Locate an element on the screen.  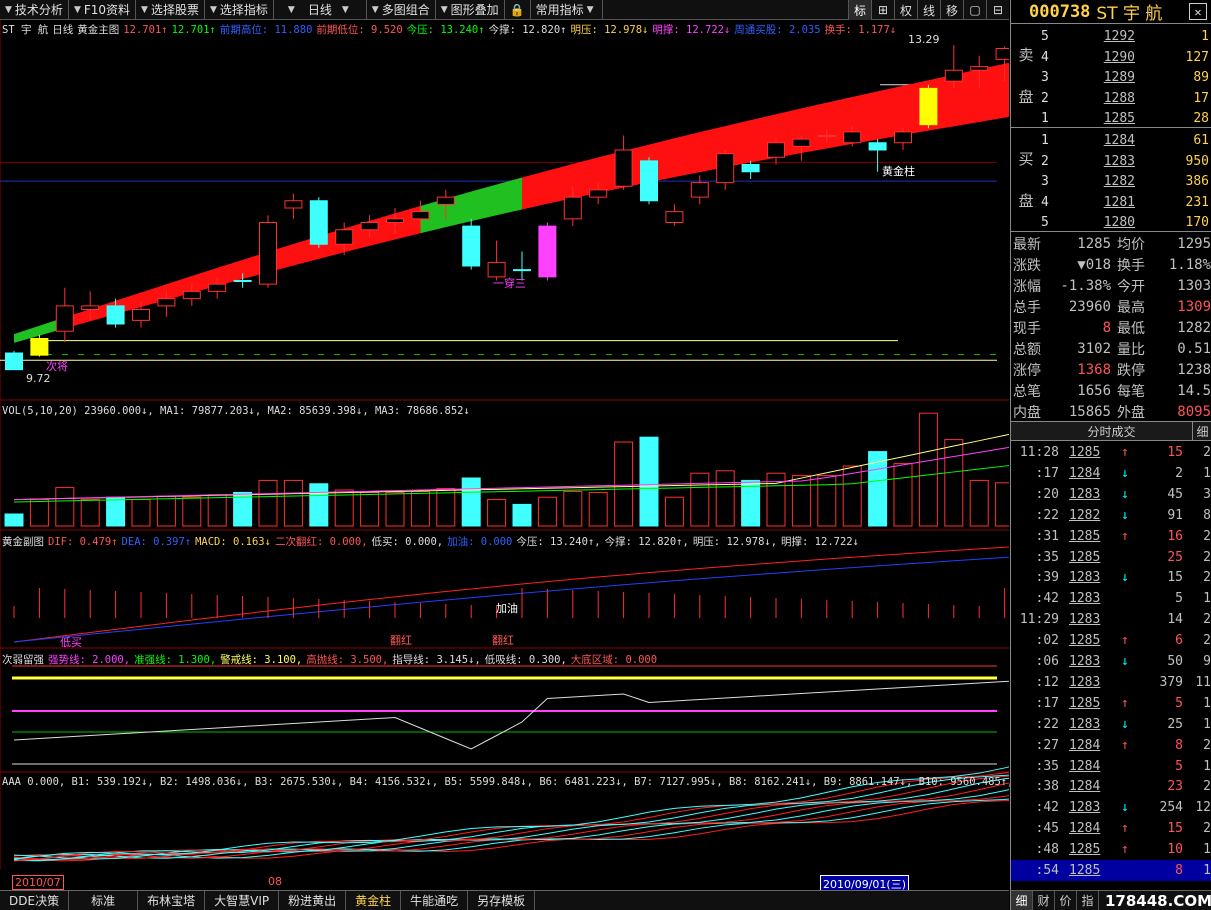
sell-level-row: 5 1292 1 is located at coordinates (1126, 36).